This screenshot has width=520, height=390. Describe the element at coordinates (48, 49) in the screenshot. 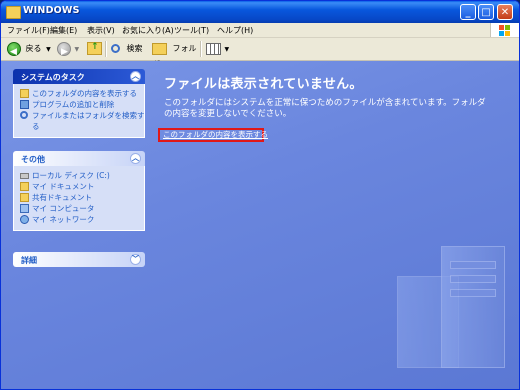

I see `back-dropdown-icon: ▼` at that location.